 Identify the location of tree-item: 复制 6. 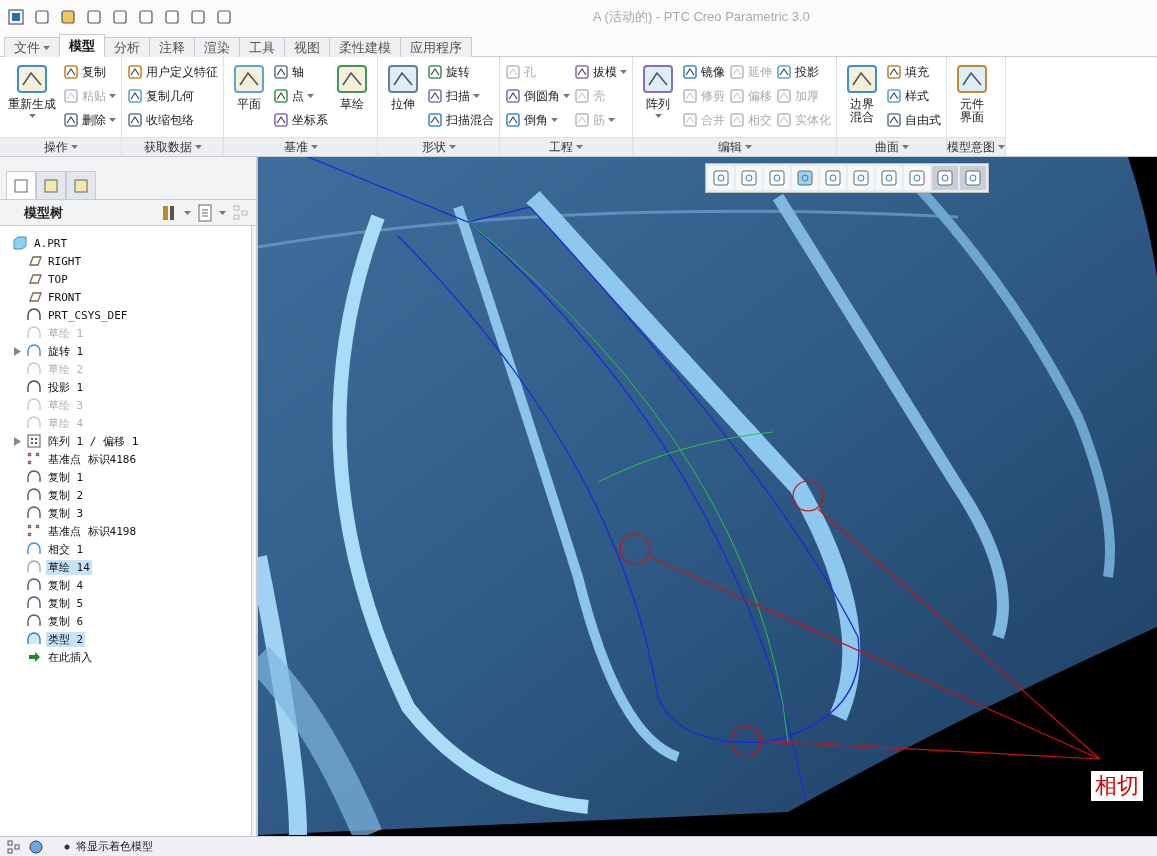
(66, 621).